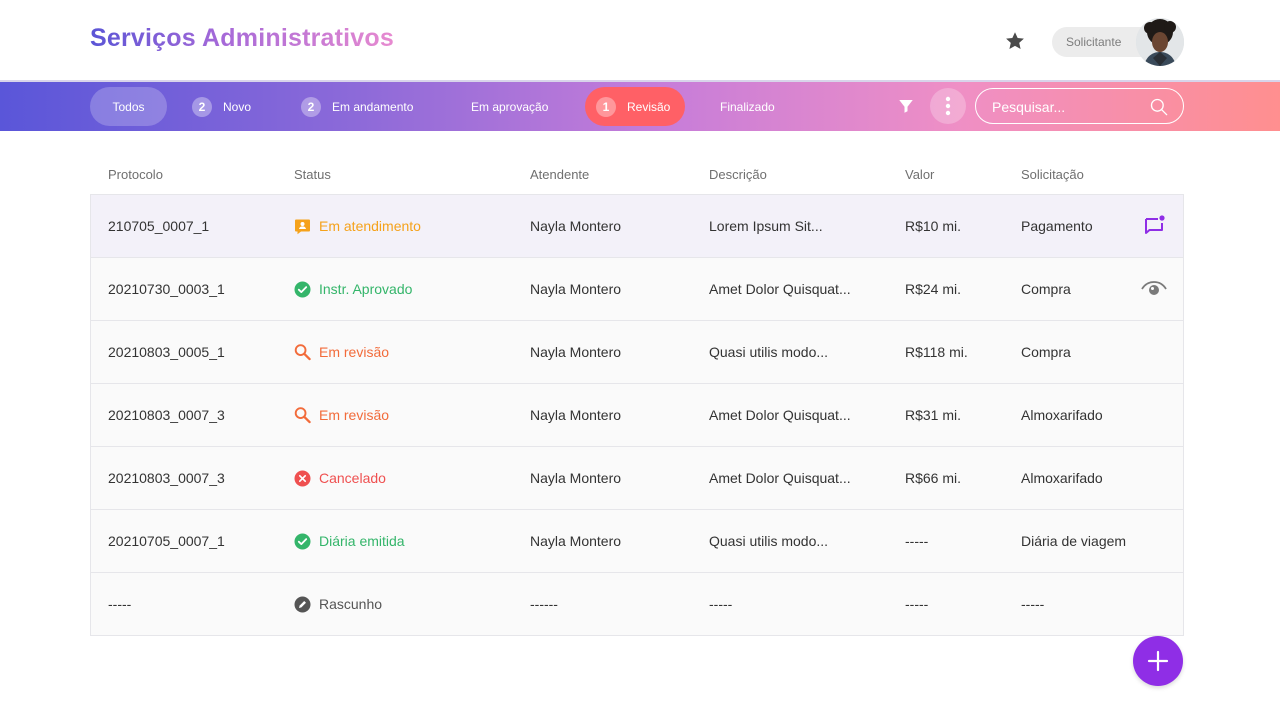 The image size is (1280, 720). I want to click on column-header-descricao: Descrição, so click(738, 174).